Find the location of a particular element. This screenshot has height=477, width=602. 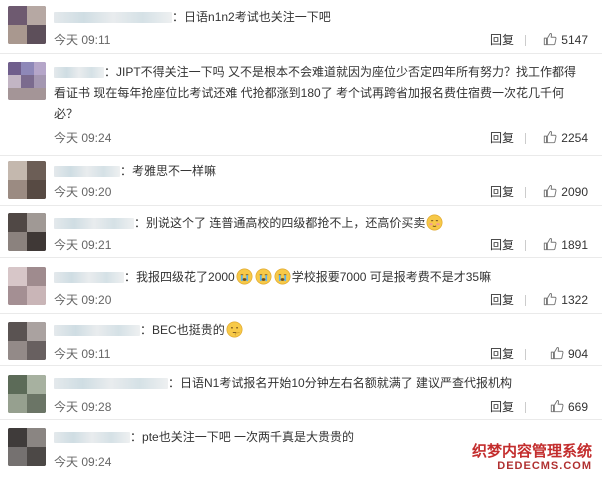

comment-time: 今天 09:21 is located at coordinates (83, 245).